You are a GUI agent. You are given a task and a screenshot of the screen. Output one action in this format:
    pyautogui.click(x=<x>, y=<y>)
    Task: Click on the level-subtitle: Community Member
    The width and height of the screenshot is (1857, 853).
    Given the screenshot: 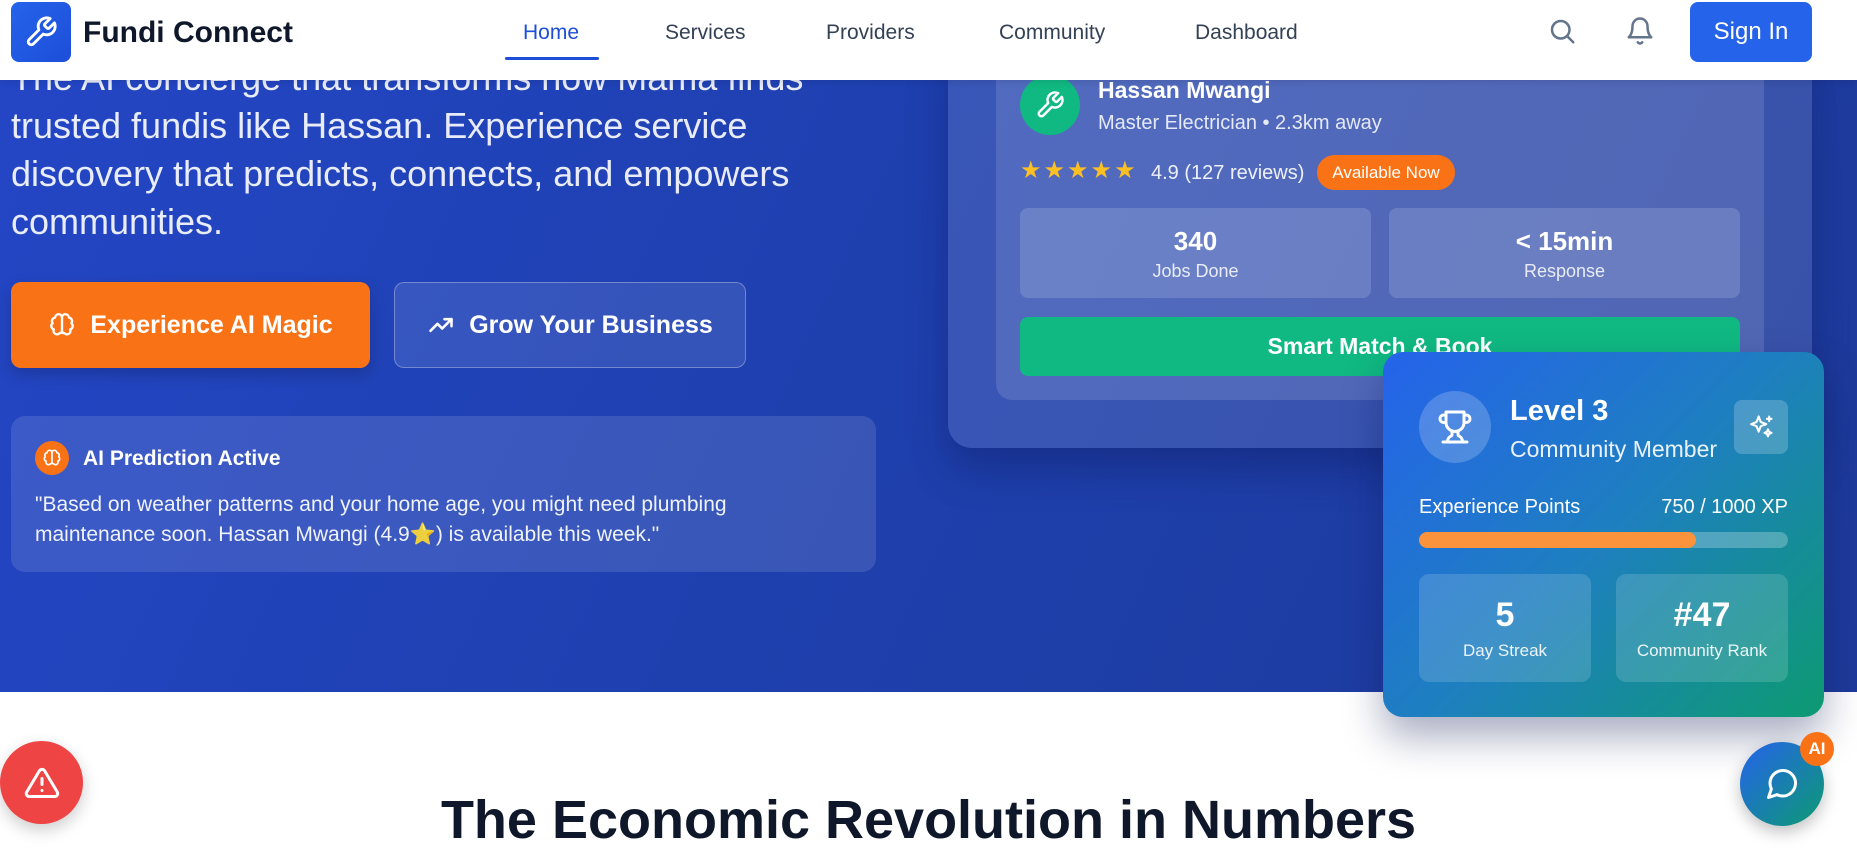 What is the action you would take?
    pyautogui.click(x=1614, y=449)
    